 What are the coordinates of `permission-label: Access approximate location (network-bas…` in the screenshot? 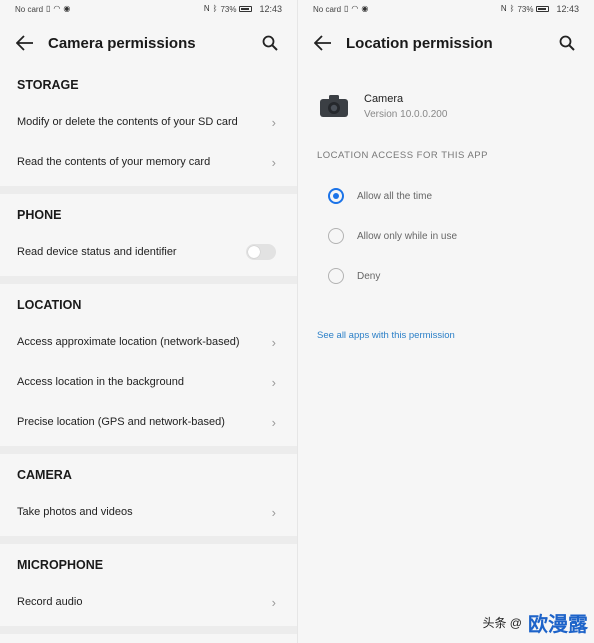 It's located at (128, 342).